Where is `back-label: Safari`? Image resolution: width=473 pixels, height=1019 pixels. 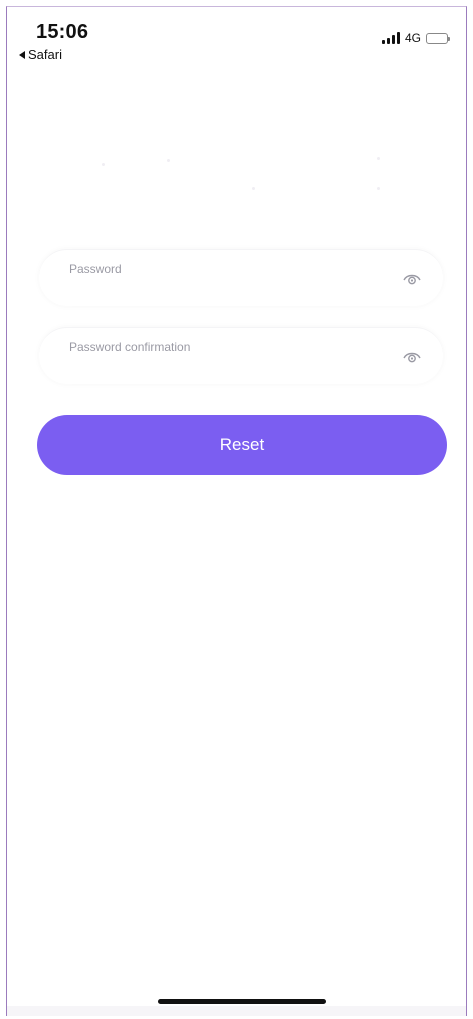 back-label: Safari is located at coordinates (45, 54).